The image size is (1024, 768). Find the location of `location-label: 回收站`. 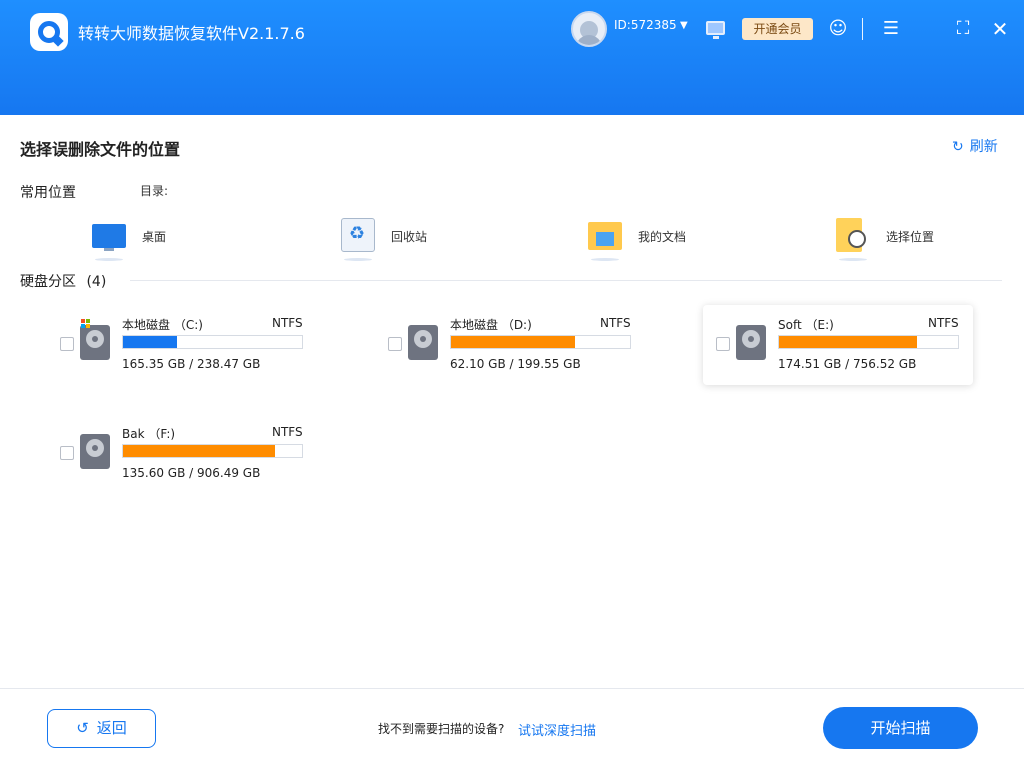

location-label: 回收站 is located at coordinates (409, 237).